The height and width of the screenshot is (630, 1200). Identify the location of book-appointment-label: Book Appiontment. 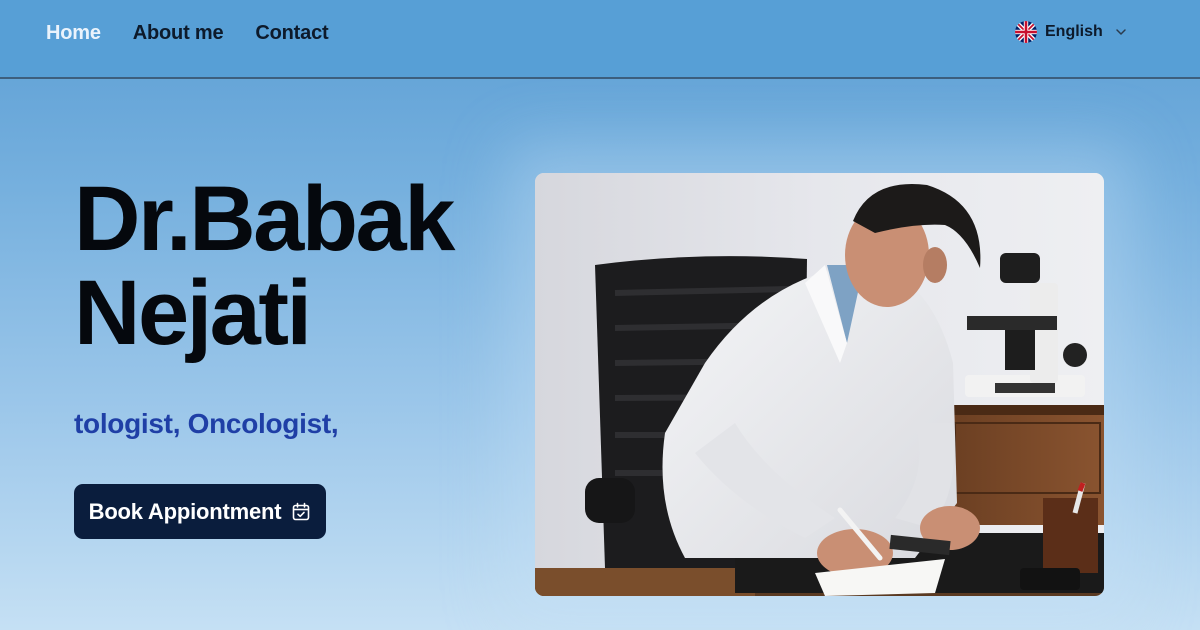
(185, 511).